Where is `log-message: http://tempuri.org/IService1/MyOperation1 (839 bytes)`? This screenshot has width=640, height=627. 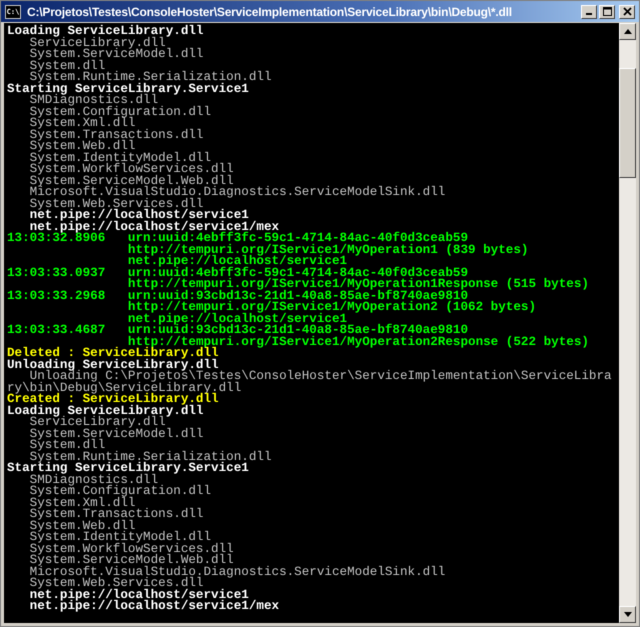 log-message: http://tempuri.org/IService1/MyOperation1 (839 bytes) is located at coordinates (329, 250).